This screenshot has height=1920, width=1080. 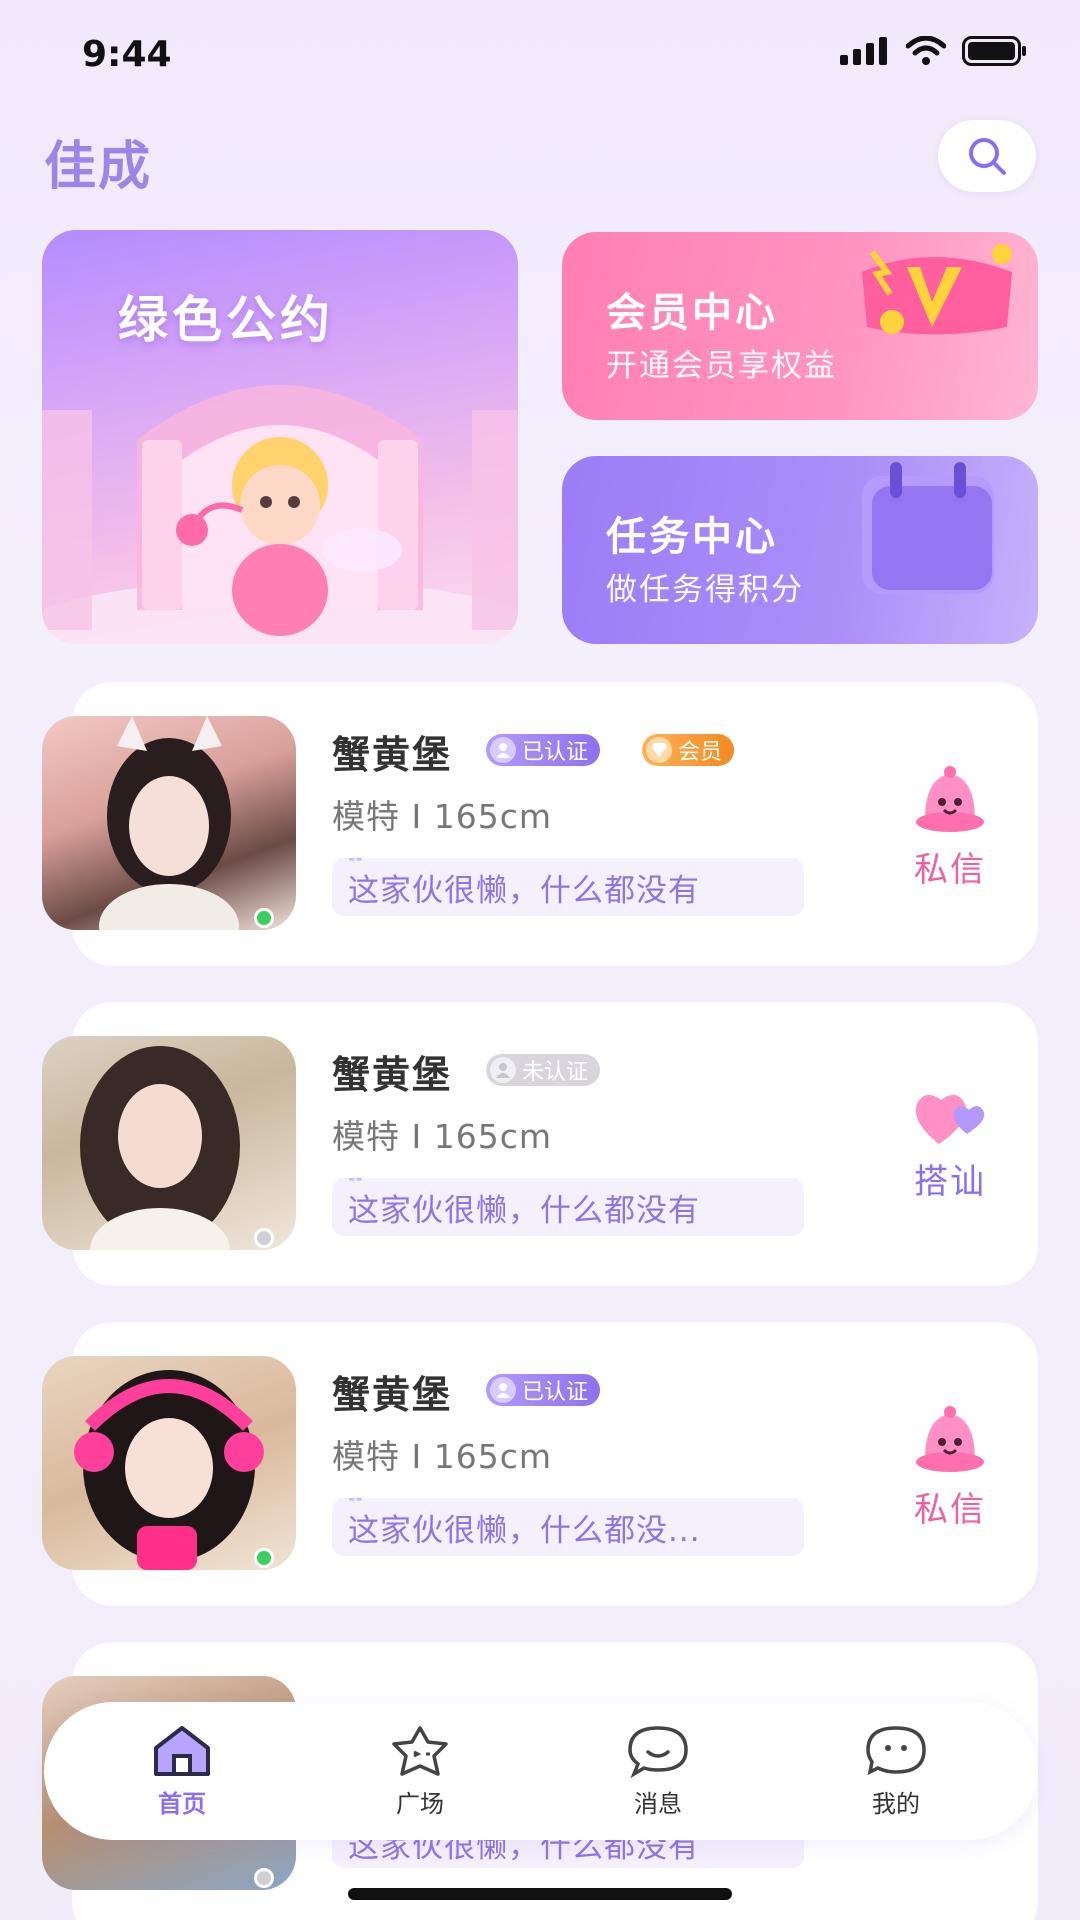 I want to click on unverified-badge-label: 未认证, so click(x=555, y=1072).